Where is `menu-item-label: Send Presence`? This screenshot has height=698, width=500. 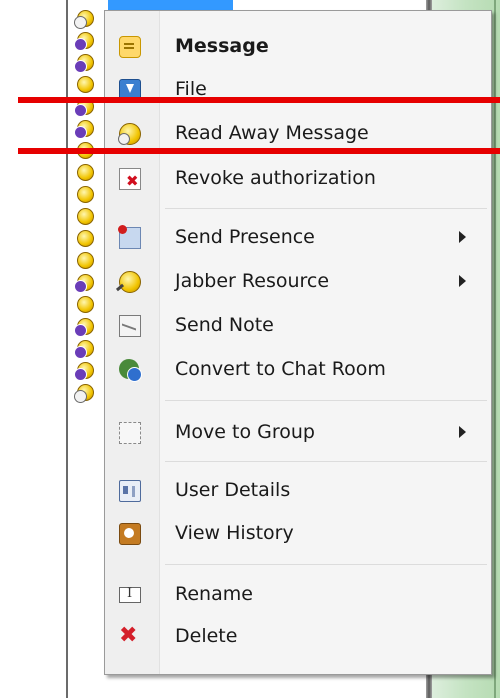
menu-item-label: Send Presence is located at coordinates (245, 237).